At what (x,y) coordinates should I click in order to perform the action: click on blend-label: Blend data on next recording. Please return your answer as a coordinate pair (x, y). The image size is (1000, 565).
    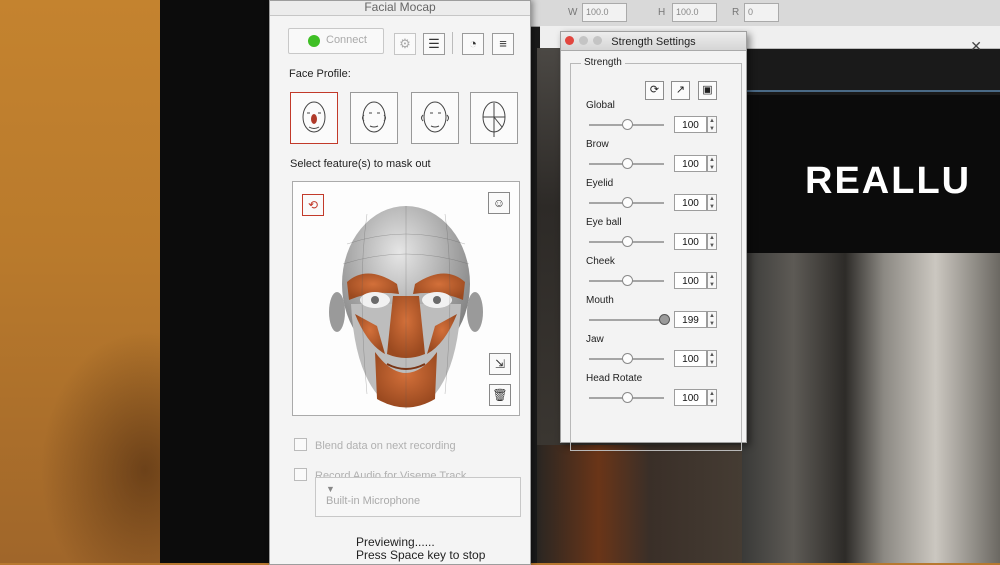
    Looking at the image, I should click on (385, 446).